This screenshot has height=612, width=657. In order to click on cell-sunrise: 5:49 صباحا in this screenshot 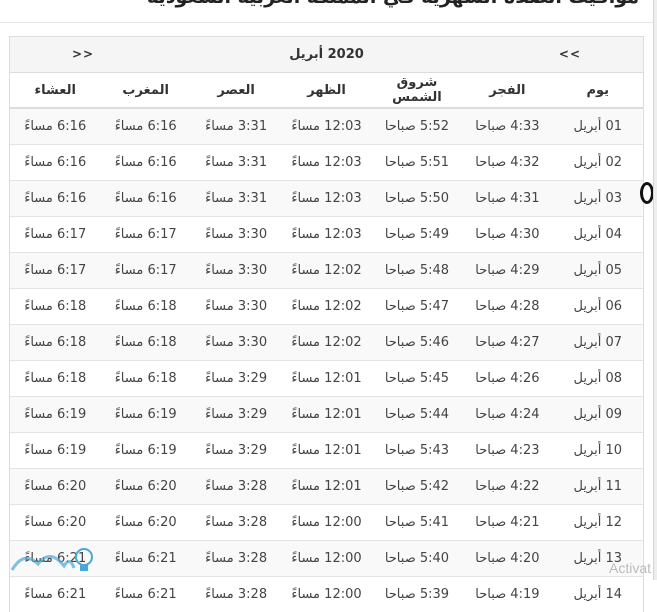, I will do `click(417, 235)`.